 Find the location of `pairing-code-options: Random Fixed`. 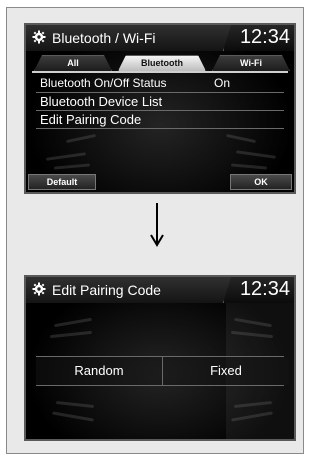

pairing-code-options: Random Fixed is located at coordinates (162, 371).